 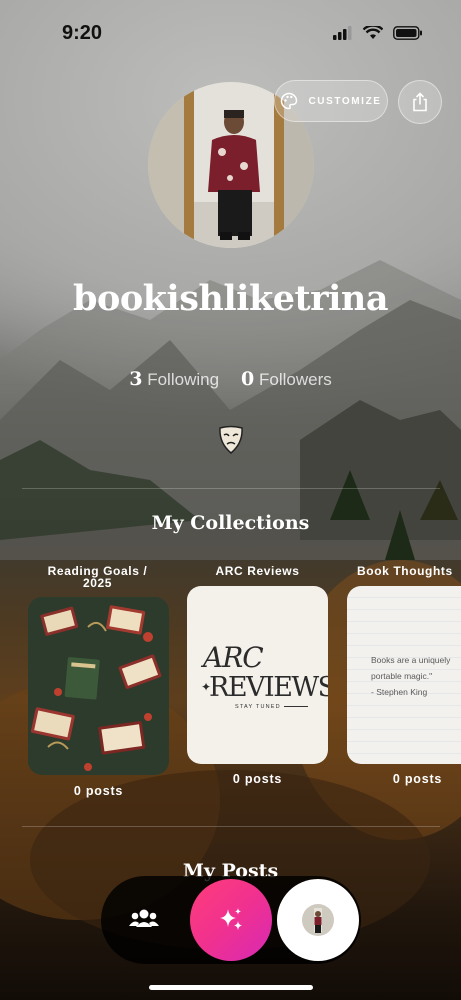 What do you see at coordinates (258, 707) in the screenshot?
I see `arc-card-subtitle: STAY TUNED` at bounding box center [258, 707].